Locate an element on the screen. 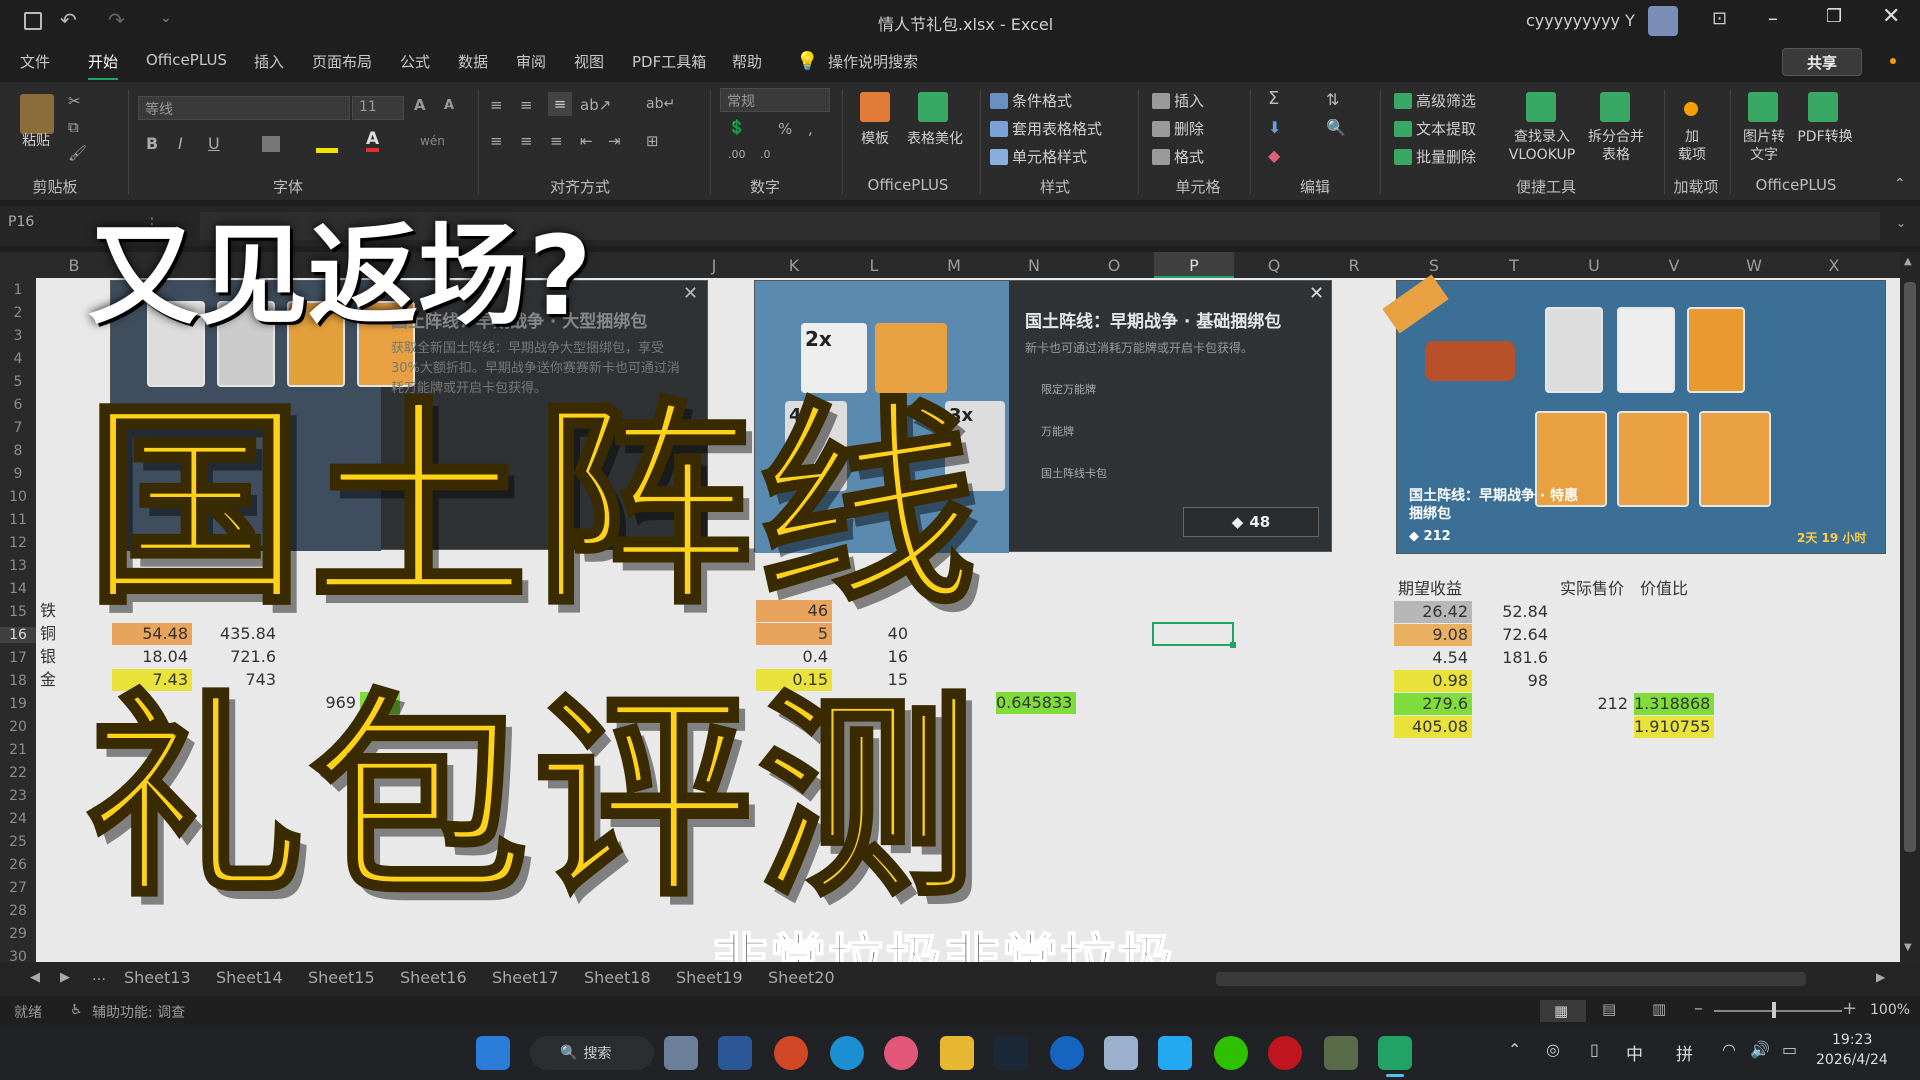 The width and height of the screenshot is (1920, 1080). font-color-icon: A is located at coordinates (373, 141).